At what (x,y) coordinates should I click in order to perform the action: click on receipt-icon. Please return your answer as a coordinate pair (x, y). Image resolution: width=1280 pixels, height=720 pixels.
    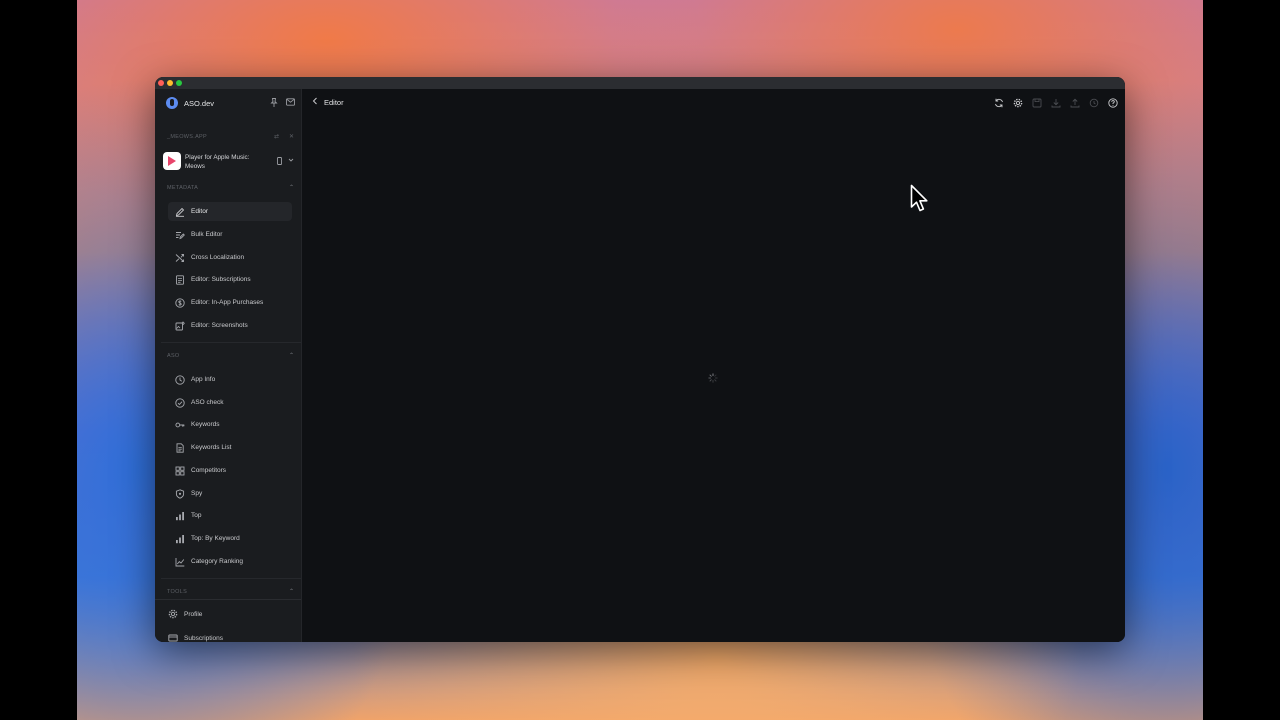
    Looking at the image, I should click on (179, 279).